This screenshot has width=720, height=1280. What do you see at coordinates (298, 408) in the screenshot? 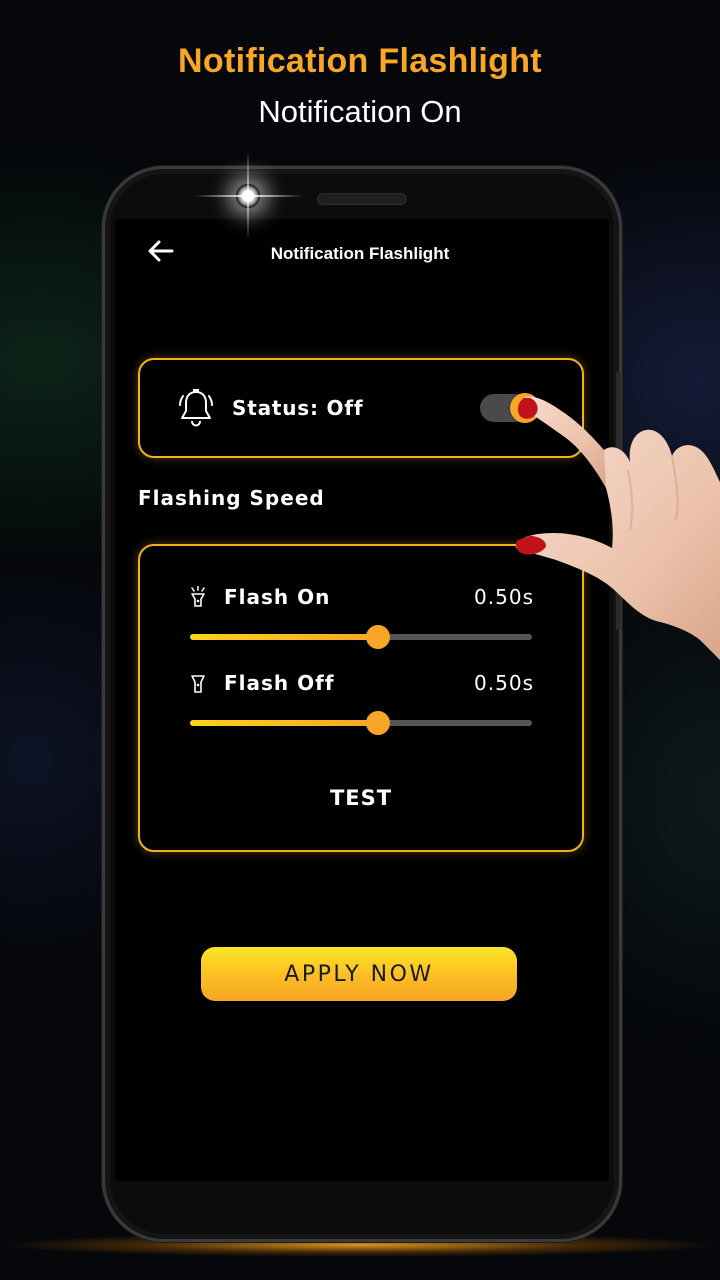
I see `status-label: Status: Off` at bounding box center [298, 408].